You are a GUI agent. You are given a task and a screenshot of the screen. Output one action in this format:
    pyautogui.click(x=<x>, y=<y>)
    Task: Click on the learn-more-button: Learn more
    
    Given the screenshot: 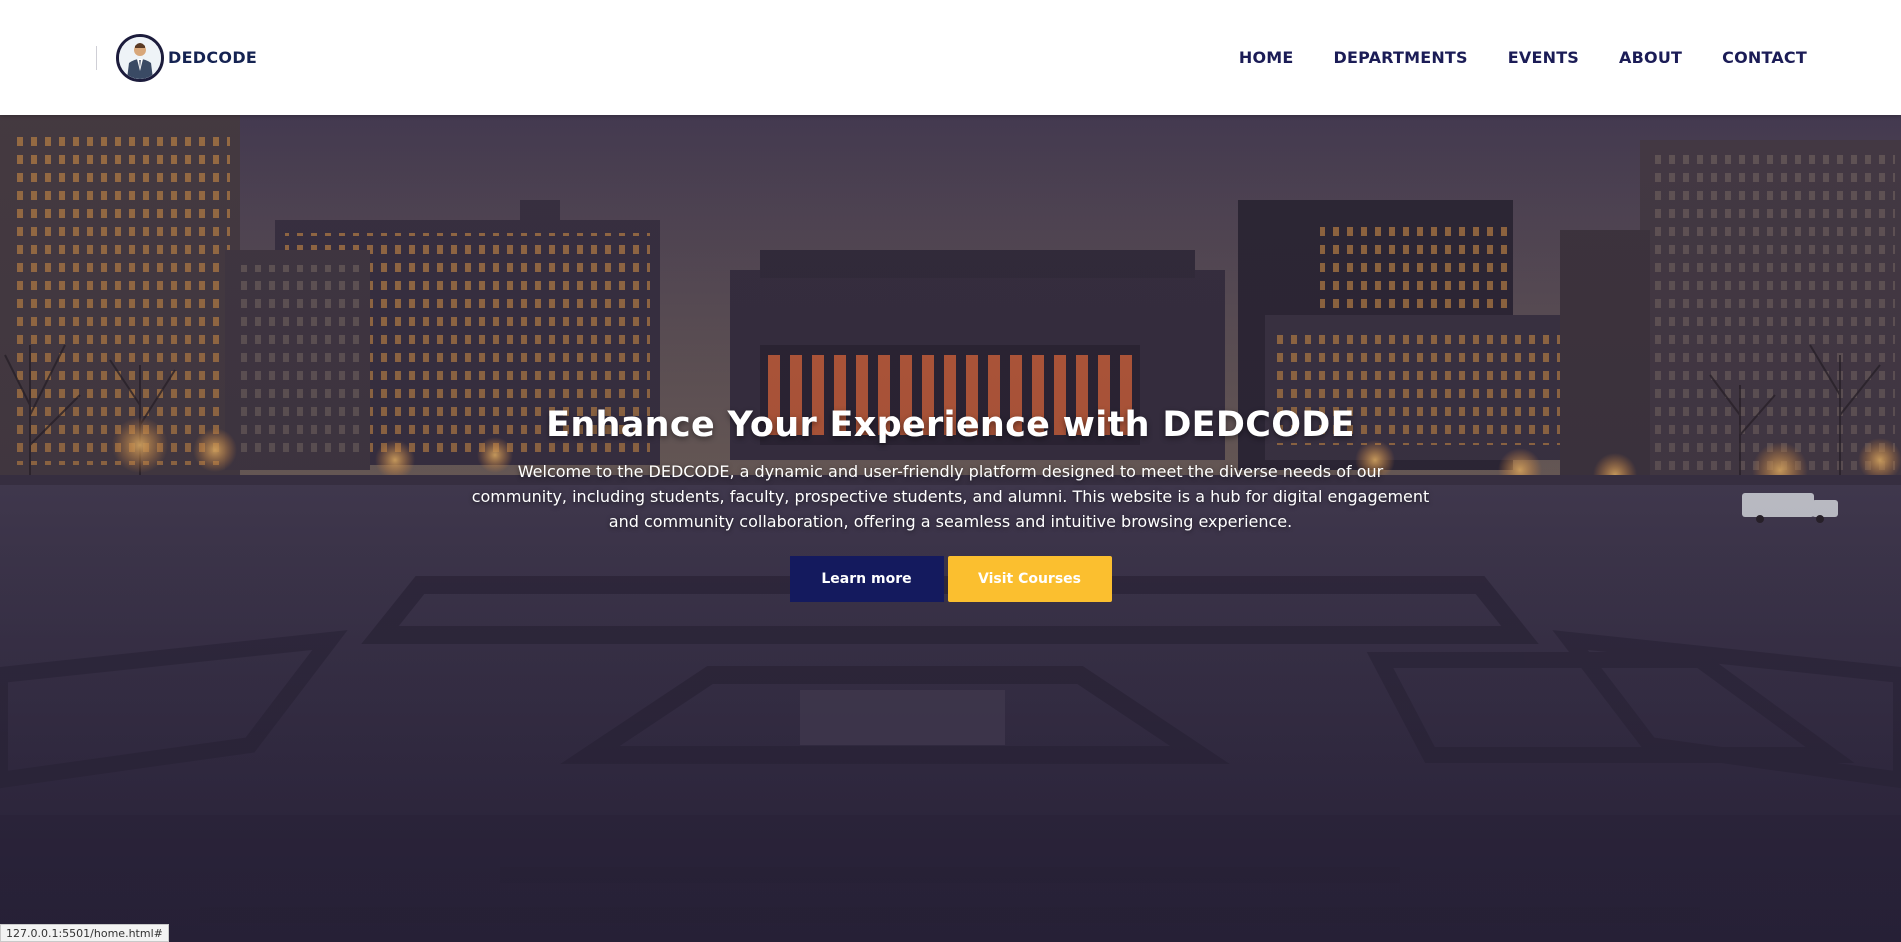 What is the action you would take?
    pyautogui.click(x=866, y=579)
    